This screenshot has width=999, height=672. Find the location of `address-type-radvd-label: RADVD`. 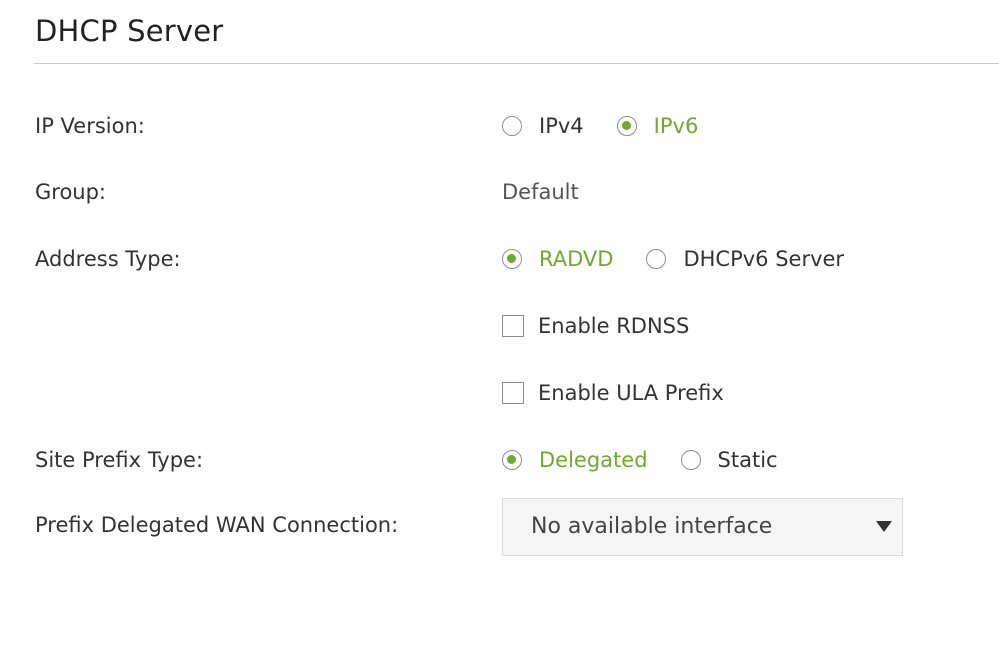

address-type-radvd-label: RADVD is located at coordinates (576, 259).